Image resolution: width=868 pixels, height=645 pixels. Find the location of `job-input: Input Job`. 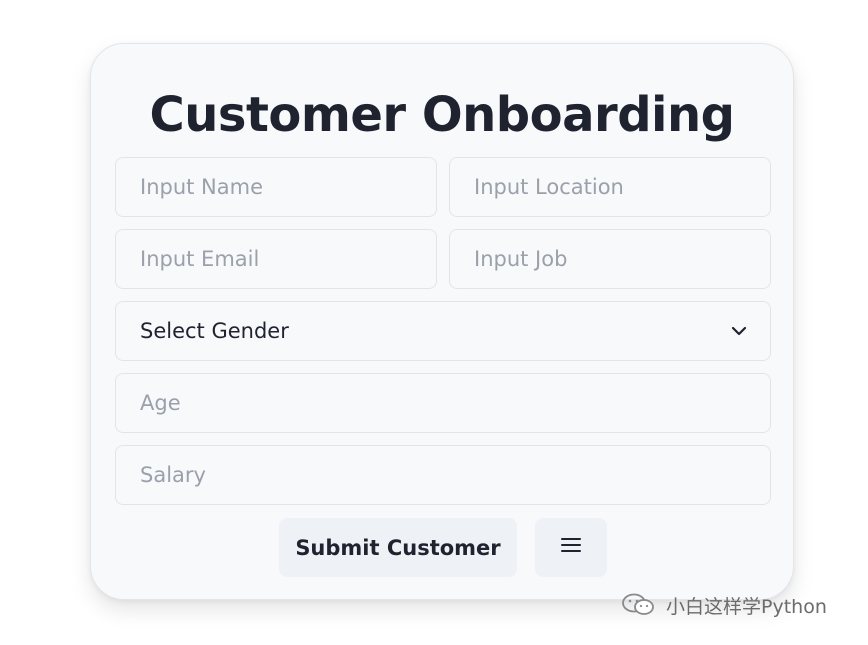

job-input: Input Job is located at coordinates (610, 259).